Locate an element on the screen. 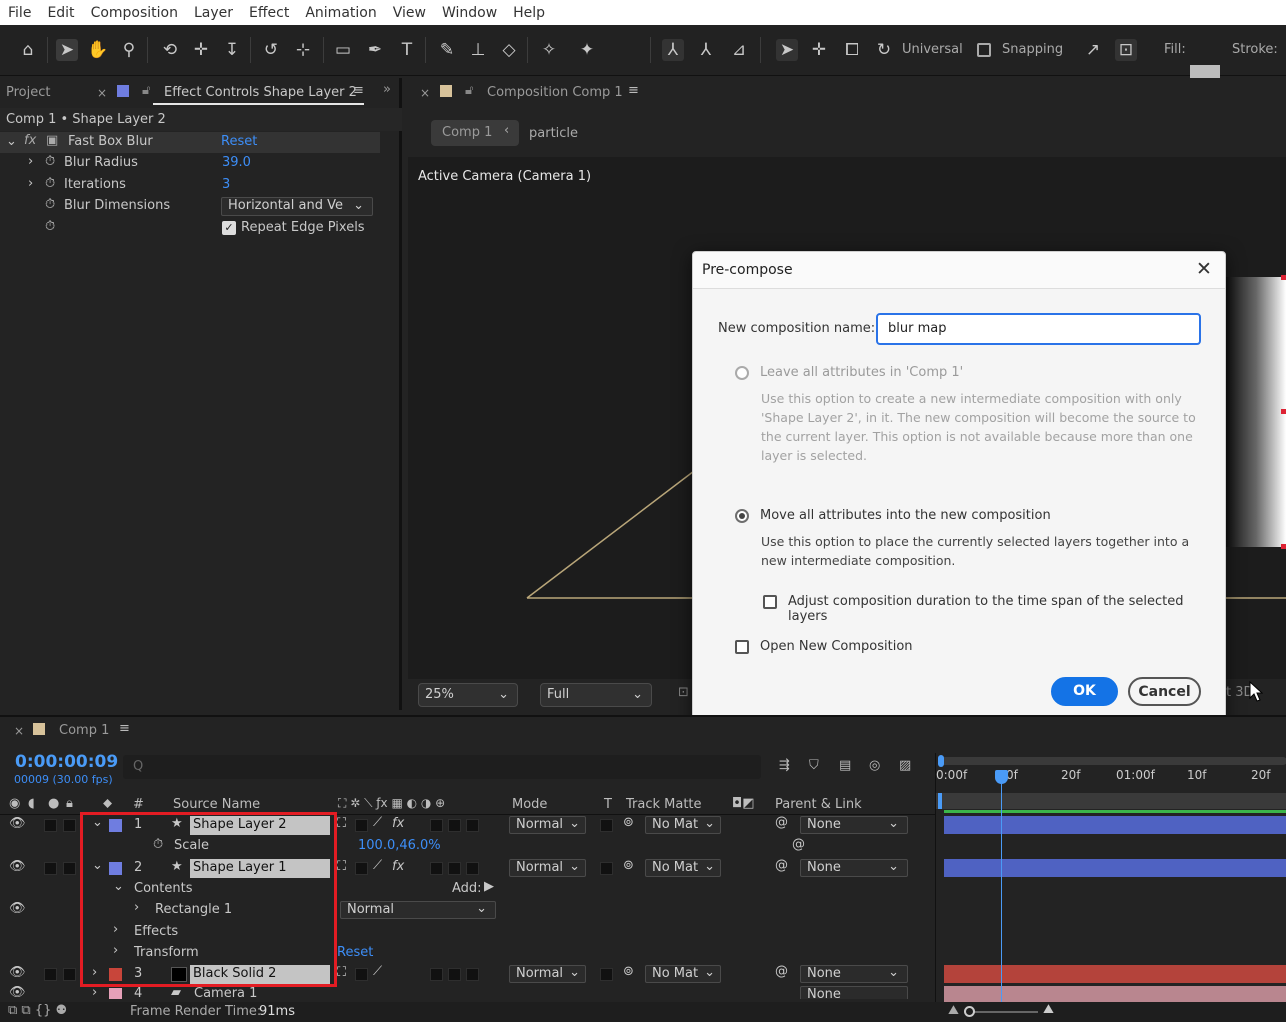  matte-link-icon: ⊚ is located at coordinates (628, 822).